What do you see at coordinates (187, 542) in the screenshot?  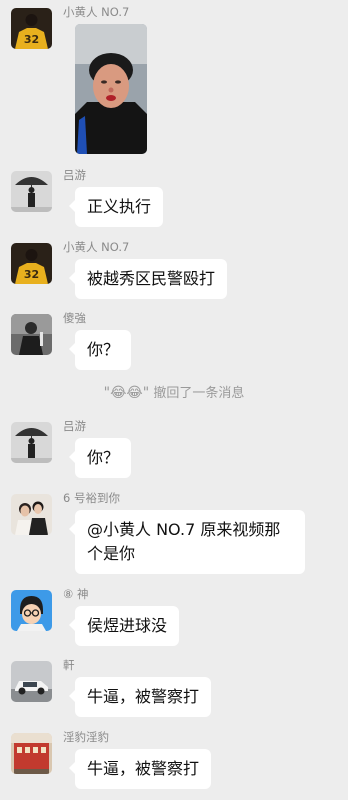 I see `message-bubble: @小黄人 NO.7 原来视频那个是你` at bounding box center [187, 542].